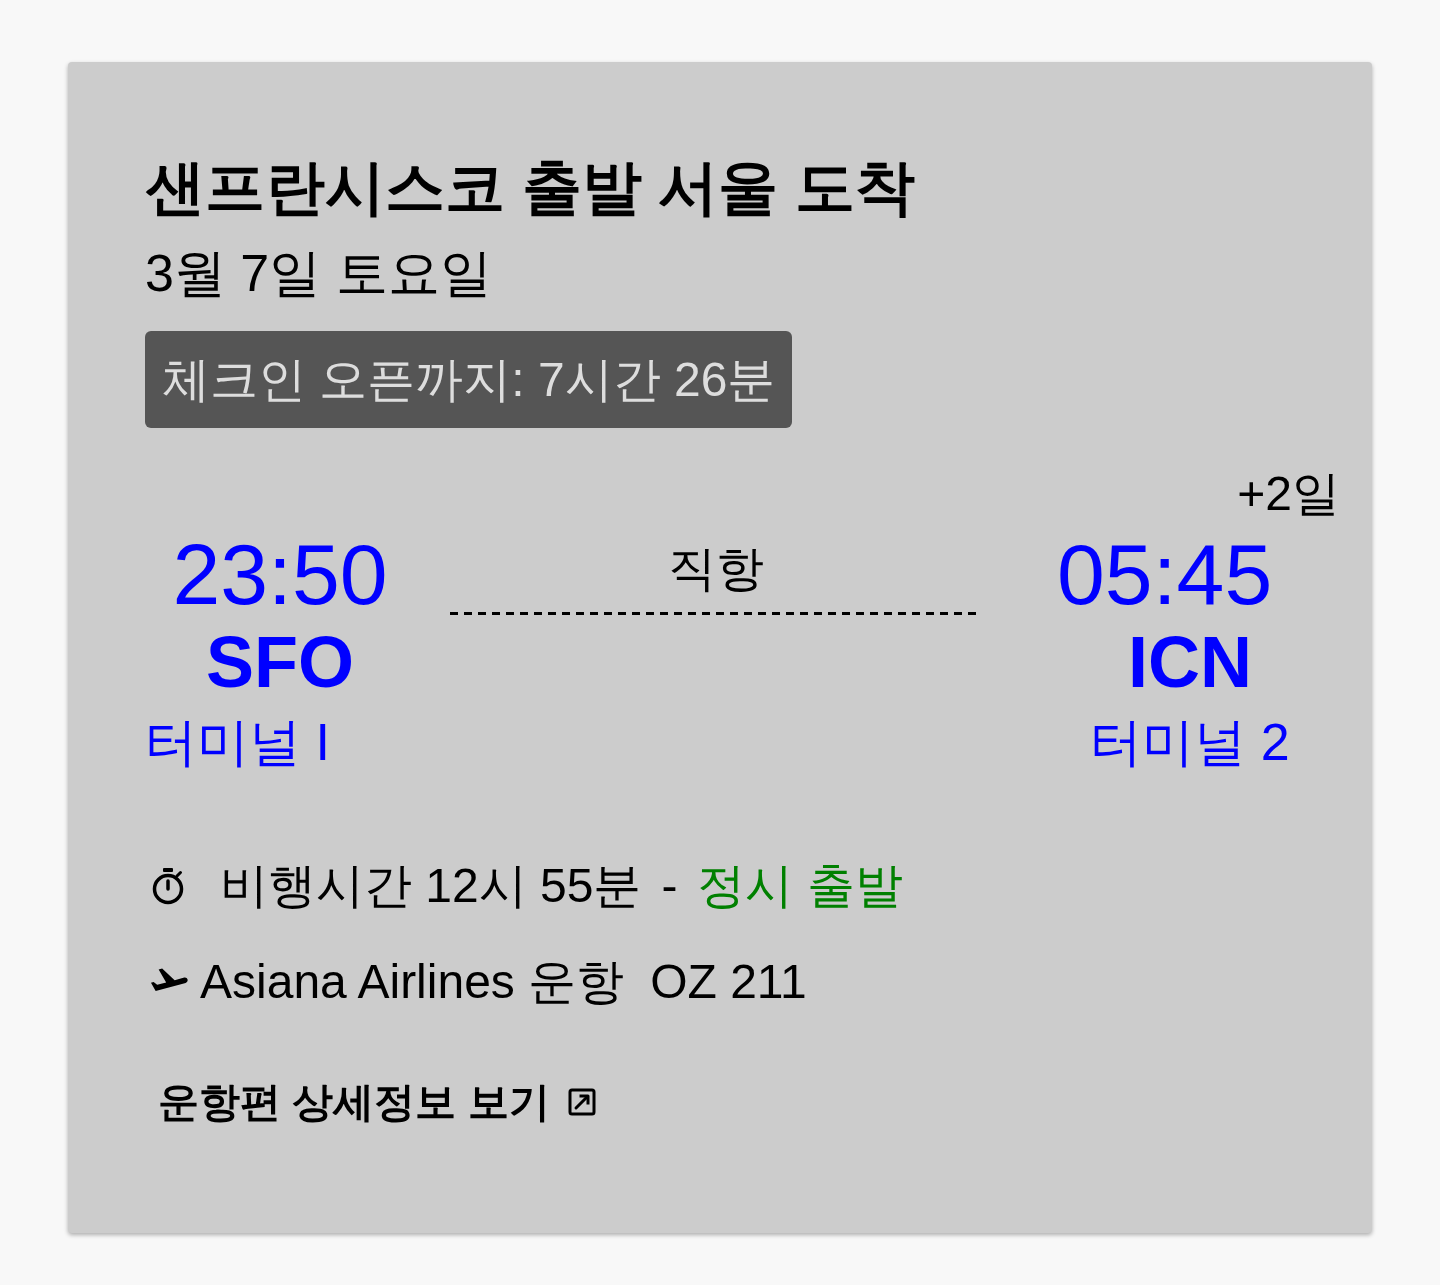 The height and width of the screenshot is (1285, 1440). What do you see at coordinates (469, 379) in the screenshot?
I see `checkin-countdown-badge: 체크인 오픈까지: 7시간 26분` at bounding box center [469, 379].